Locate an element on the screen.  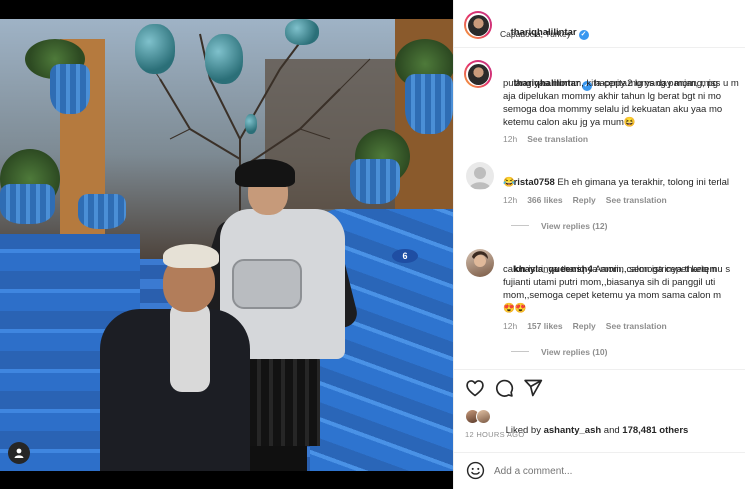
liker-avatar is located at coordinates (483, 416).